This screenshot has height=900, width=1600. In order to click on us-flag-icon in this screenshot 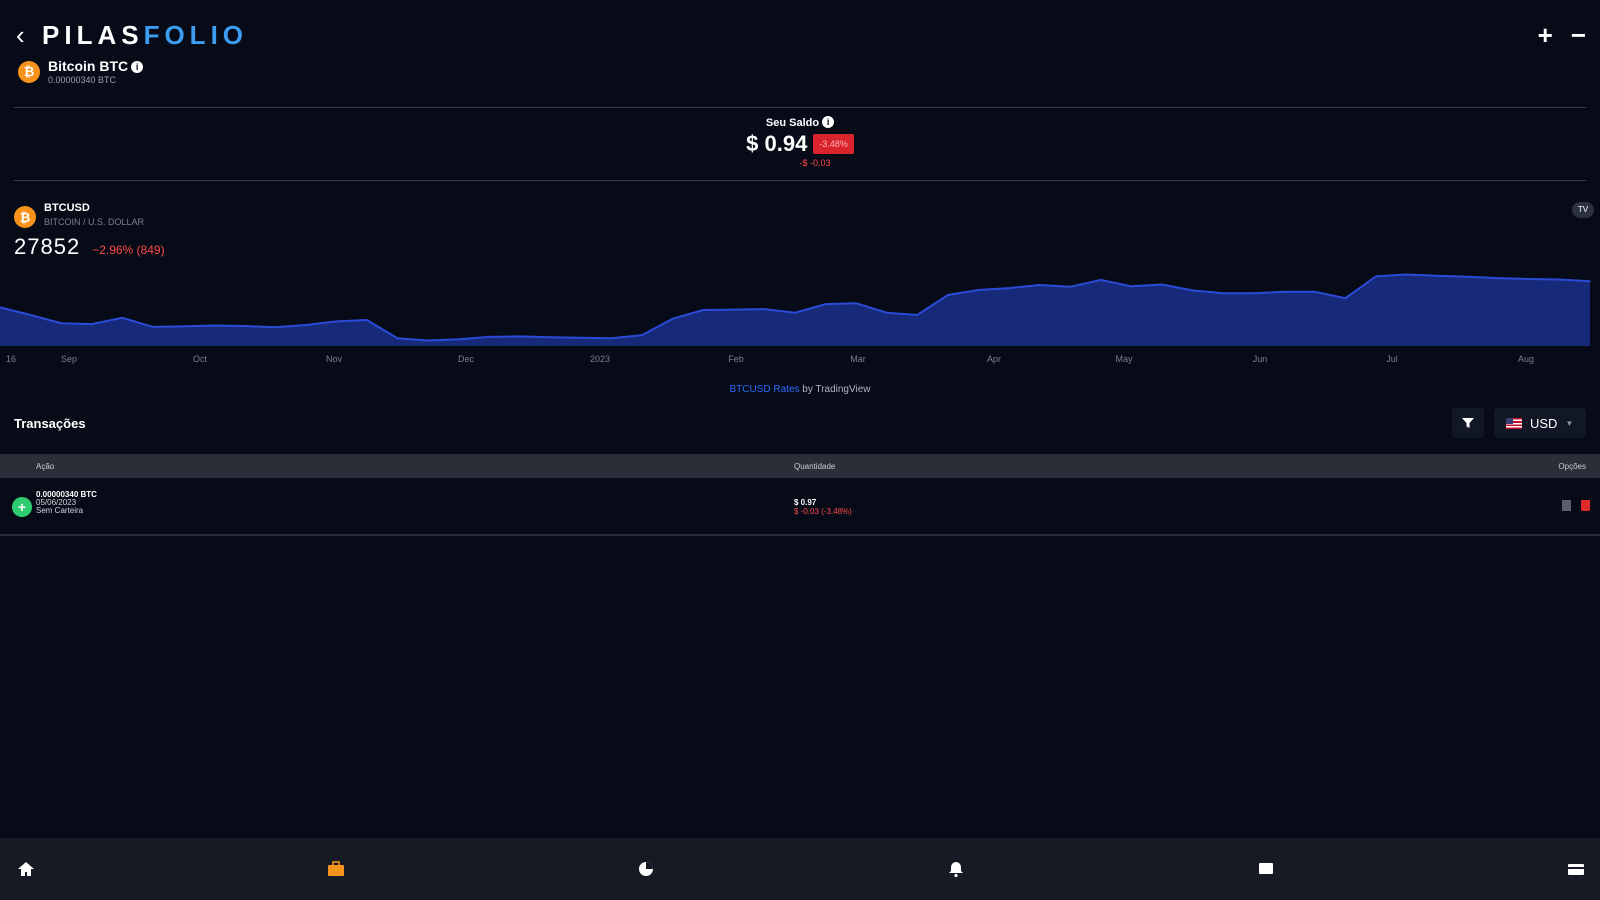, I will do `click(1514, 423)`.